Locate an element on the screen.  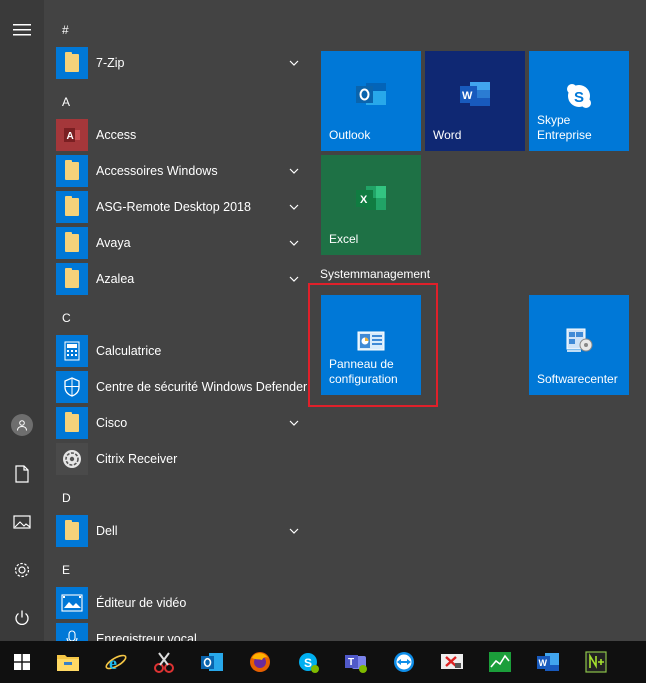
letter-header: A is located at coordinates (66, 102).